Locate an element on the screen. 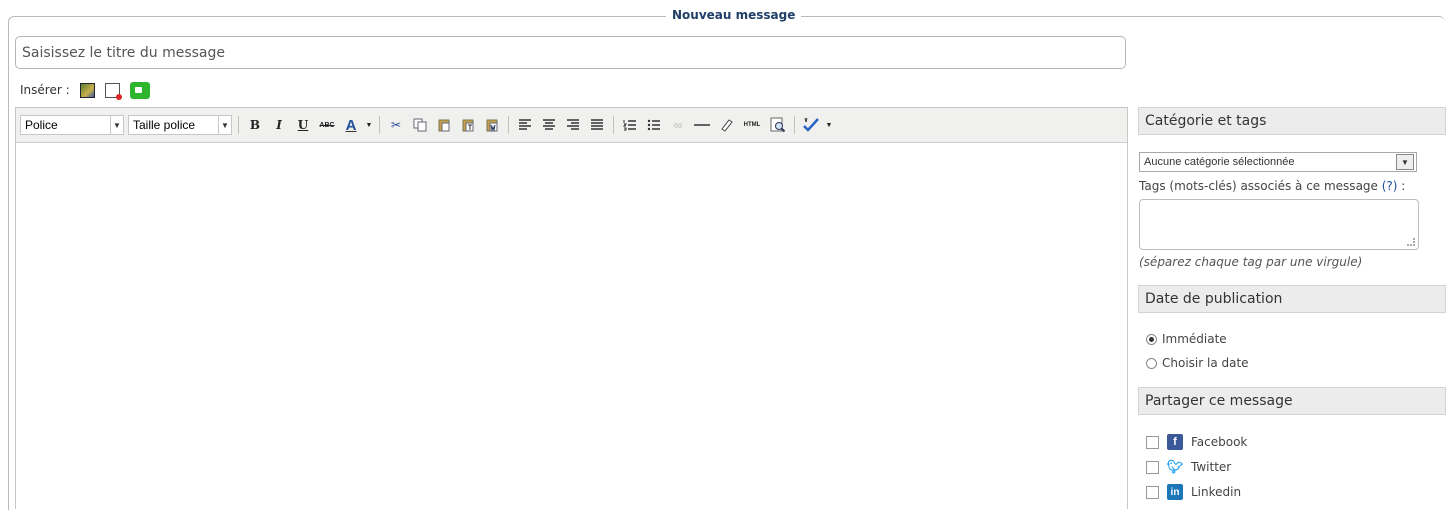 This screenshot has height=510, width=1446. tags-textarea is located at coordinates (1279, 224).